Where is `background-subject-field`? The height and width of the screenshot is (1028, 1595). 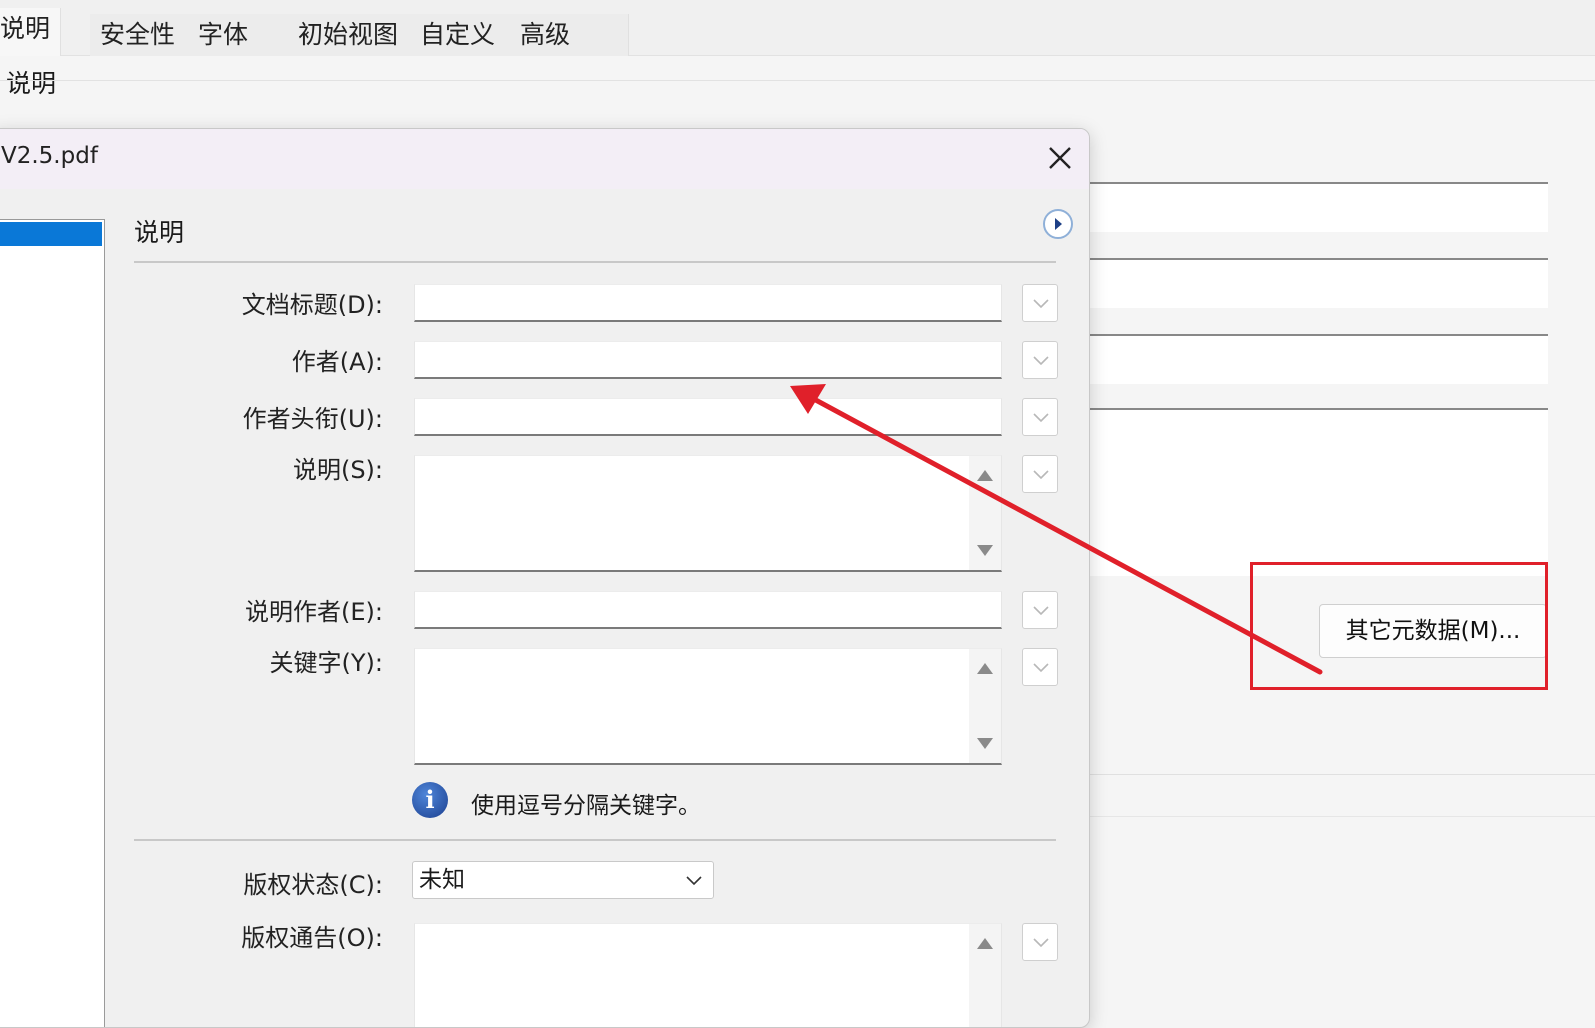 background-subject-field is located at coordinates (1319, 283).